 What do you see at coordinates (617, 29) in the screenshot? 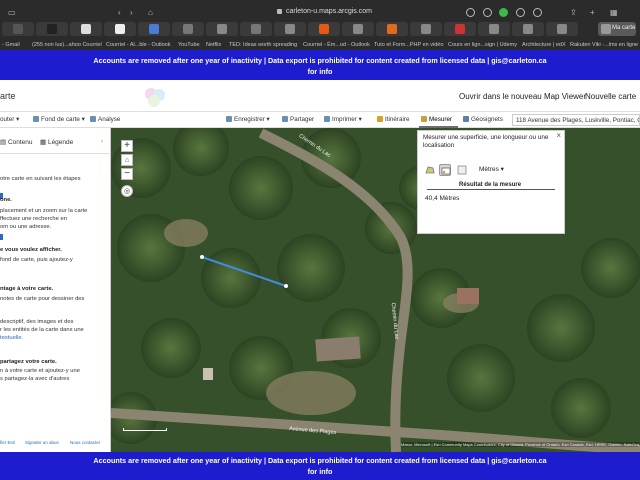
I see `tab-active: Ma carte` at bounding box center [617, 29].